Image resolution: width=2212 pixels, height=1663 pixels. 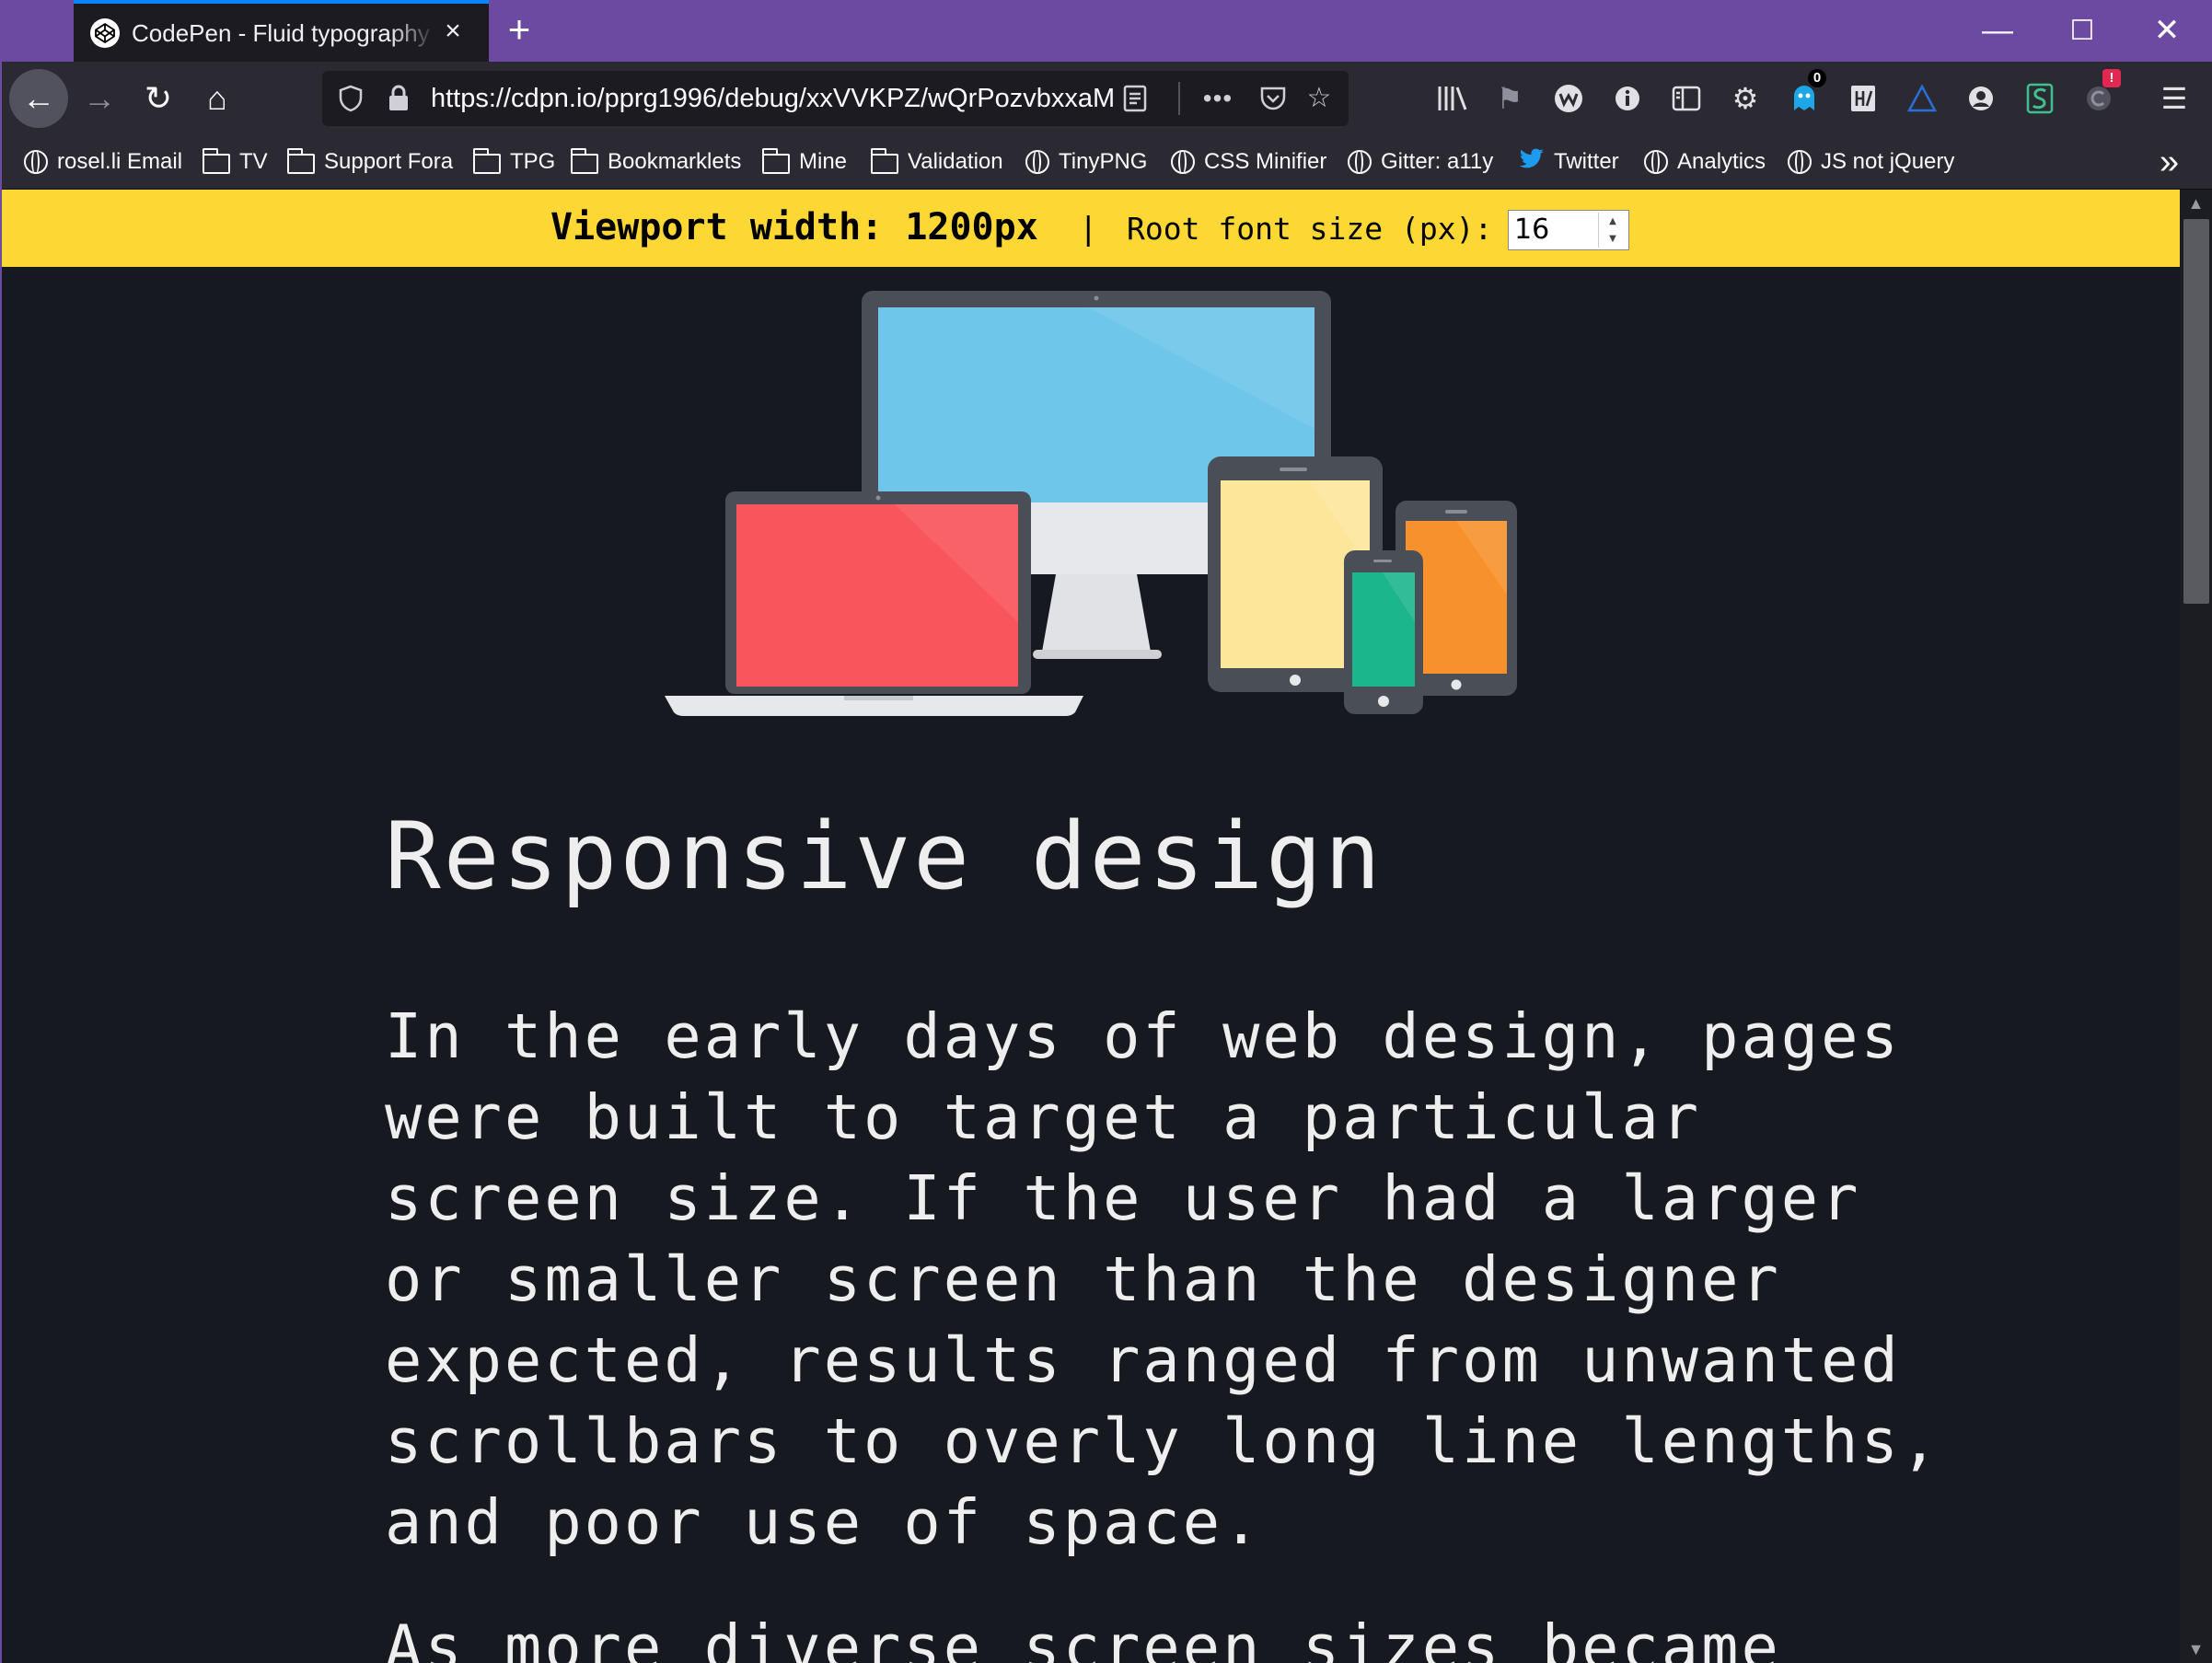 What do you see at coordinates (2099, 95) in the screenshot?
I see `extension-alert-icon: !` at bounding box center [2099, 95].